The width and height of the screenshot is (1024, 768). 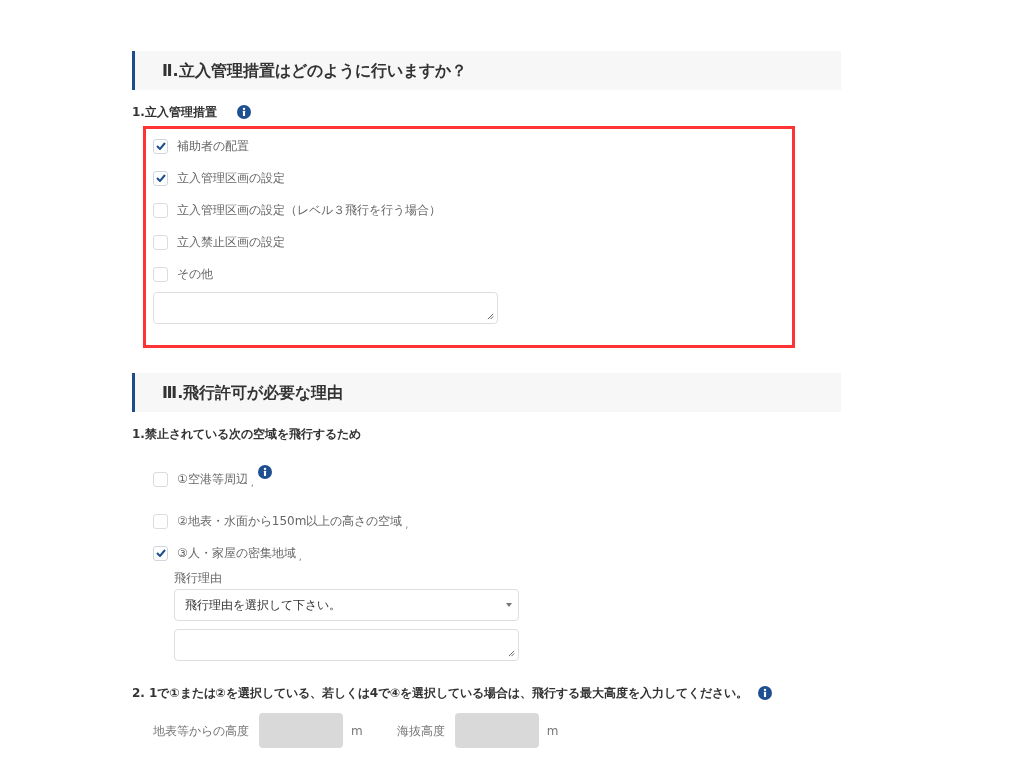 What do you see at coordinates (213, 146) in the screenshot?
I see `option-label: 補助者の配置` at bounding box center [213, 146].